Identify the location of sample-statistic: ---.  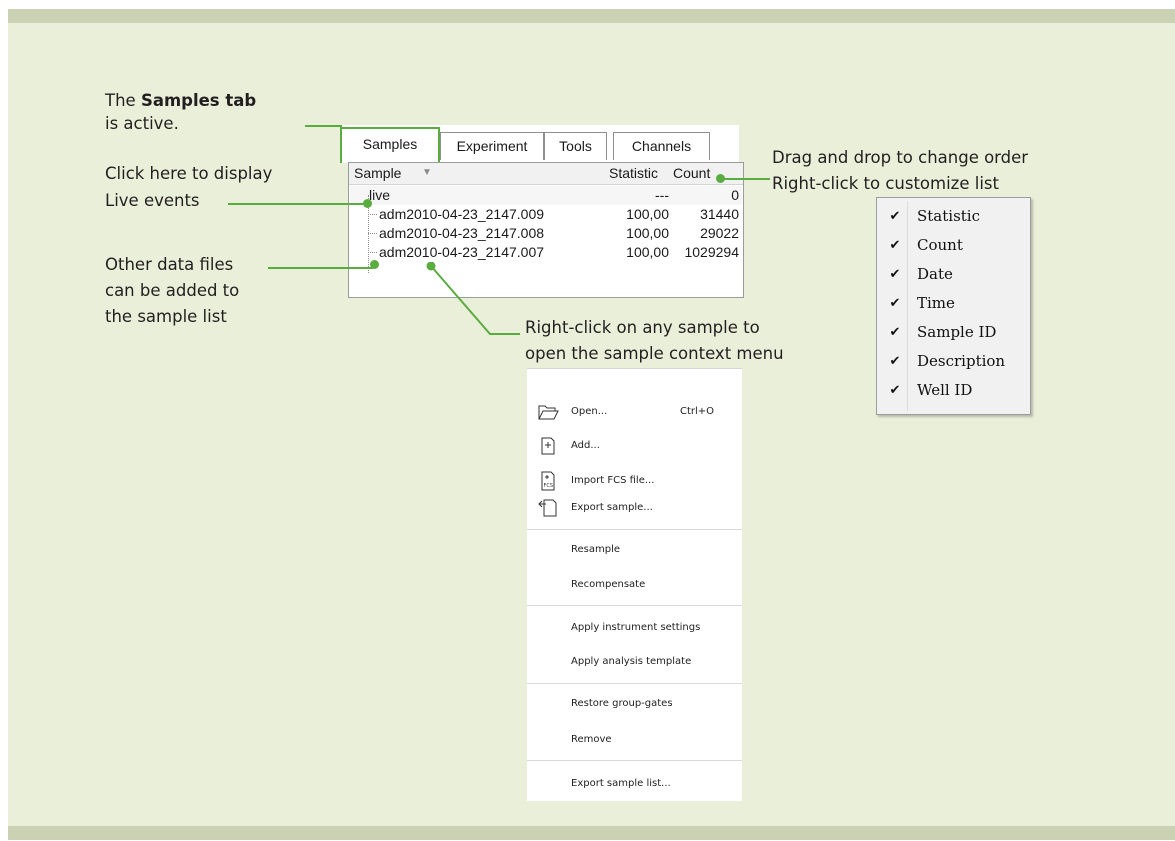
(662, 195).